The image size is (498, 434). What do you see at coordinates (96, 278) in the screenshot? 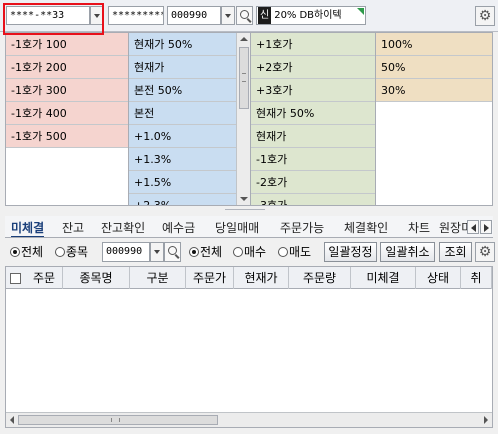
I see `column-header: 종목명` at bounding box center [96, 278].